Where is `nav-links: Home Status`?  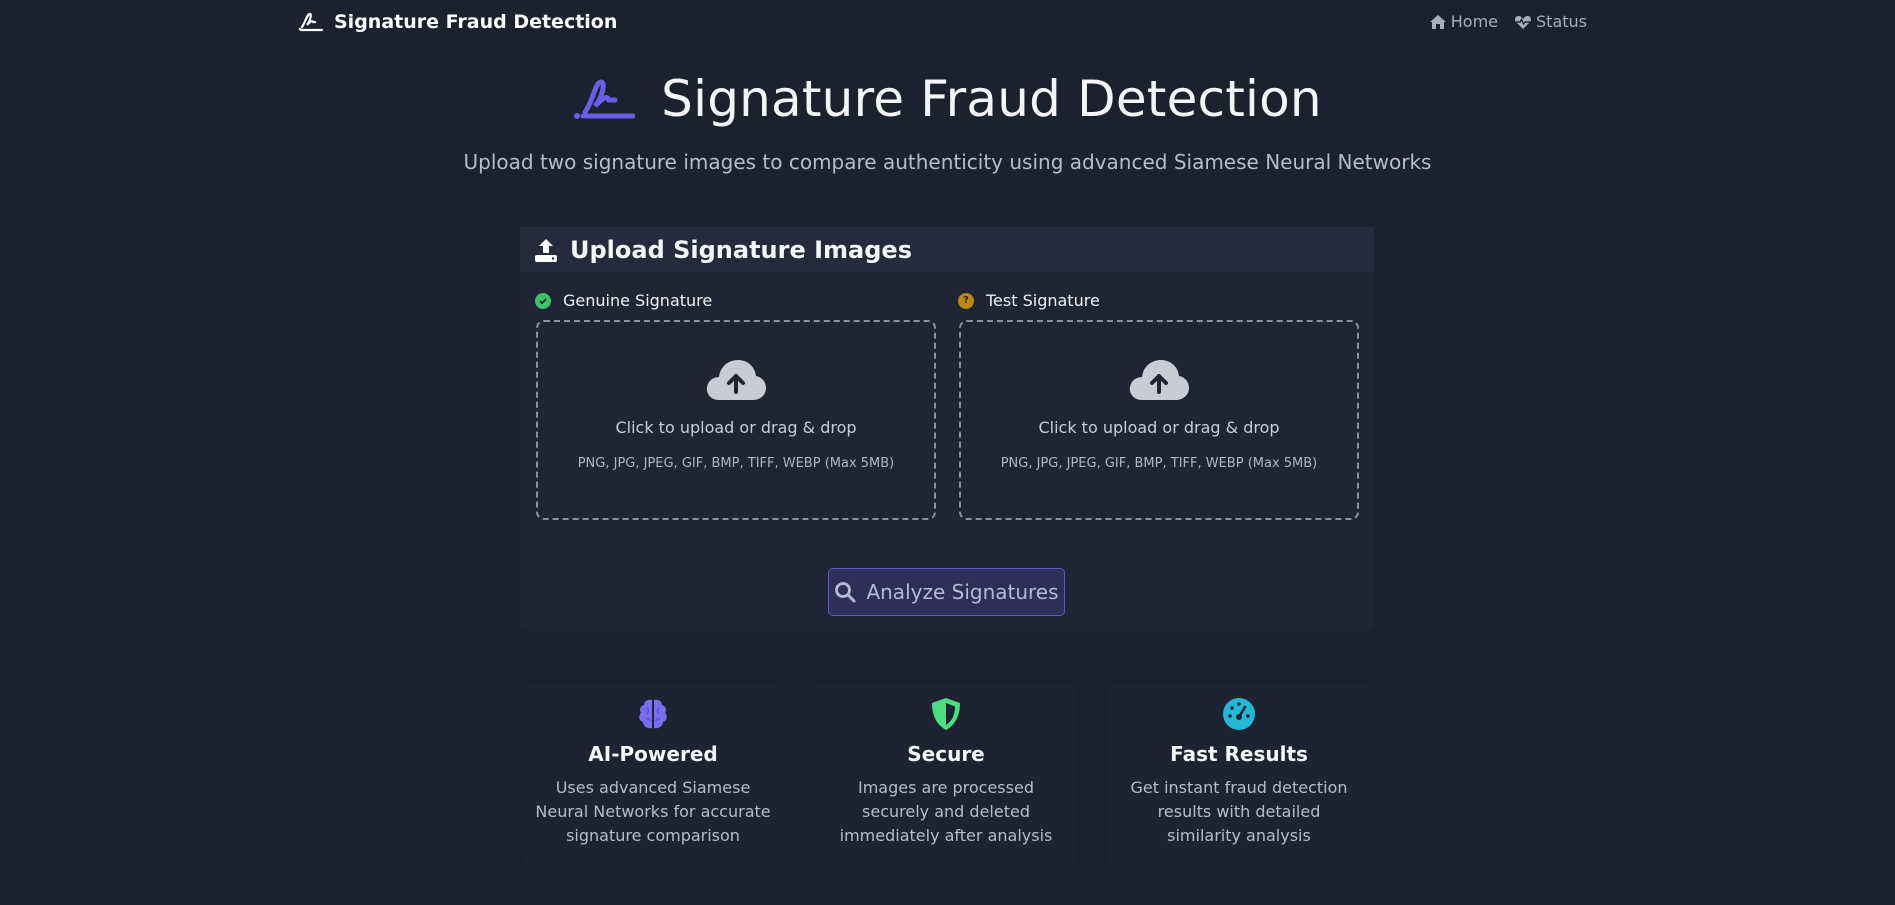
nav-links: Home Status is located at coordinates (1508, 21).